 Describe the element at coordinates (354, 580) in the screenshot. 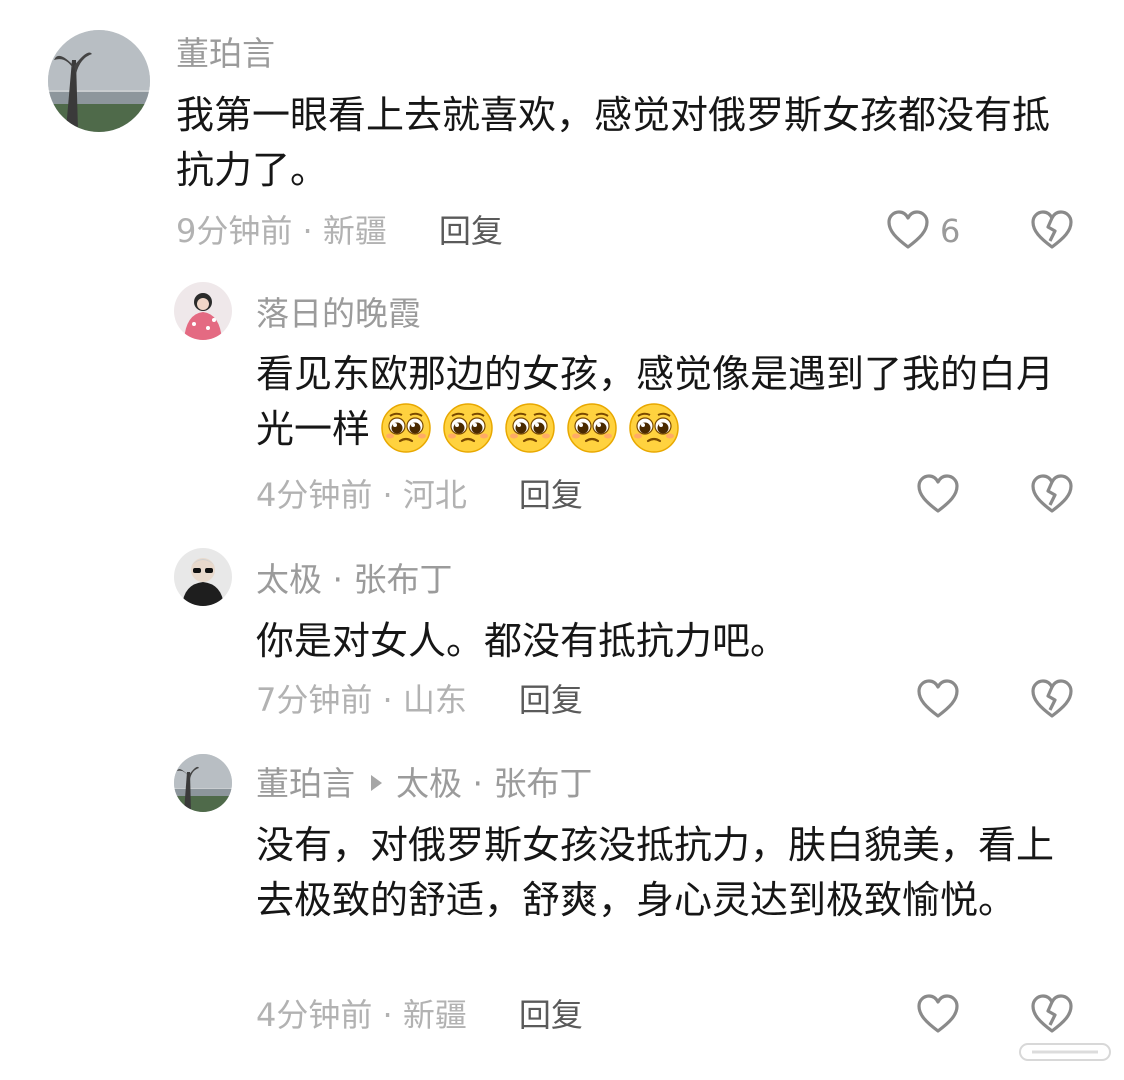

I see `comment-username: 太极 · 张布丁` at that location.